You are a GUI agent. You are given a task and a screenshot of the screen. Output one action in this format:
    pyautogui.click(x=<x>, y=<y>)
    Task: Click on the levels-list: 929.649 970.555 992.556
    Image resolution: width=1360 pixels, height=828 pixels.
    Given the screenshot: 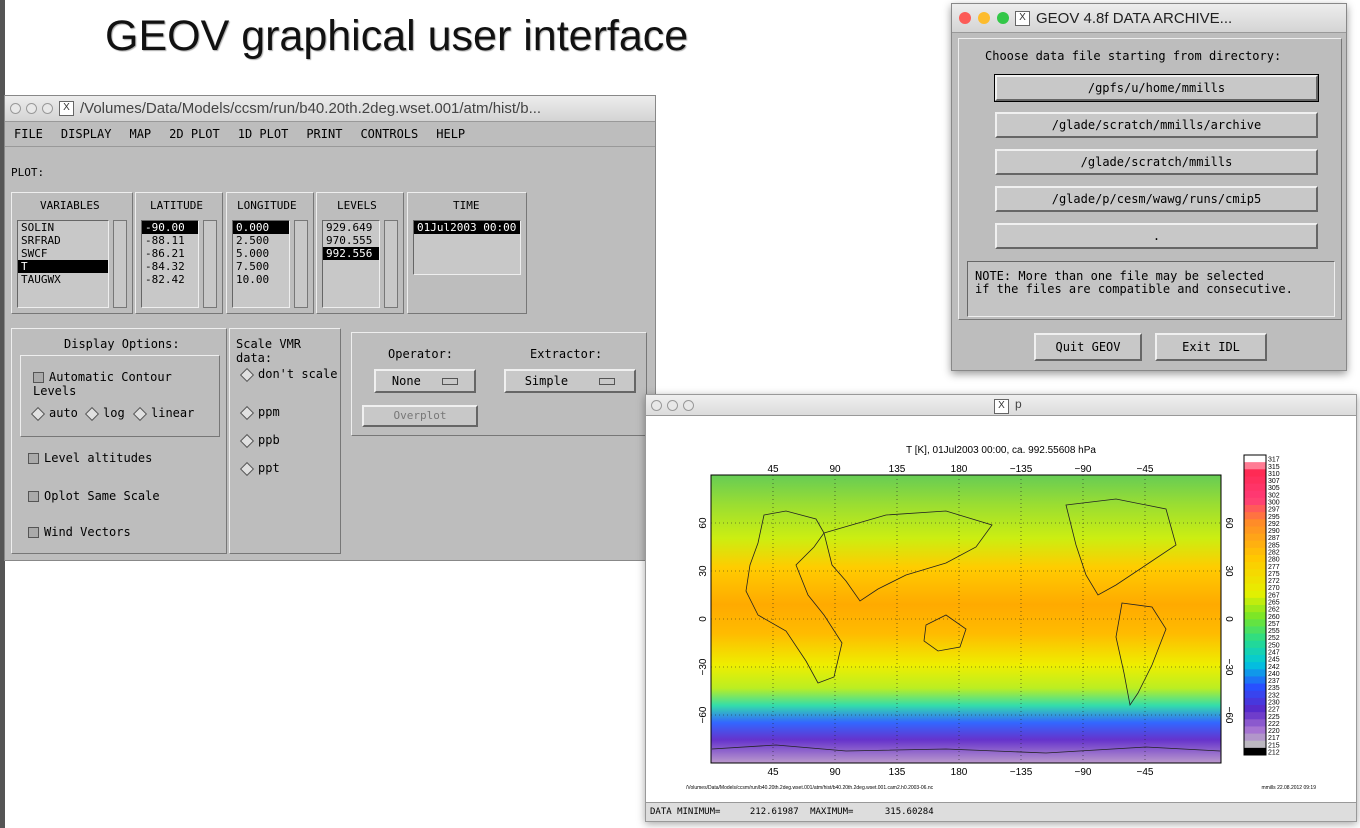 What is the action you would take?
    pyautogui.click(x=351, y=264)
    